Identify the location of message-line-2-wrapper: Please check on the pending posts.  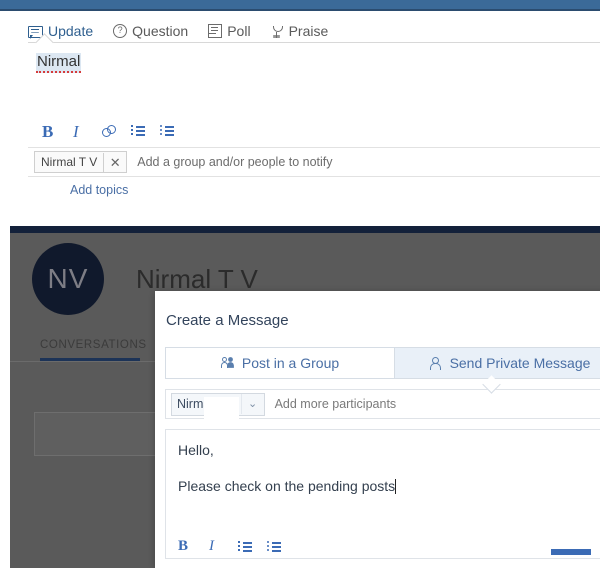
(281, 477).